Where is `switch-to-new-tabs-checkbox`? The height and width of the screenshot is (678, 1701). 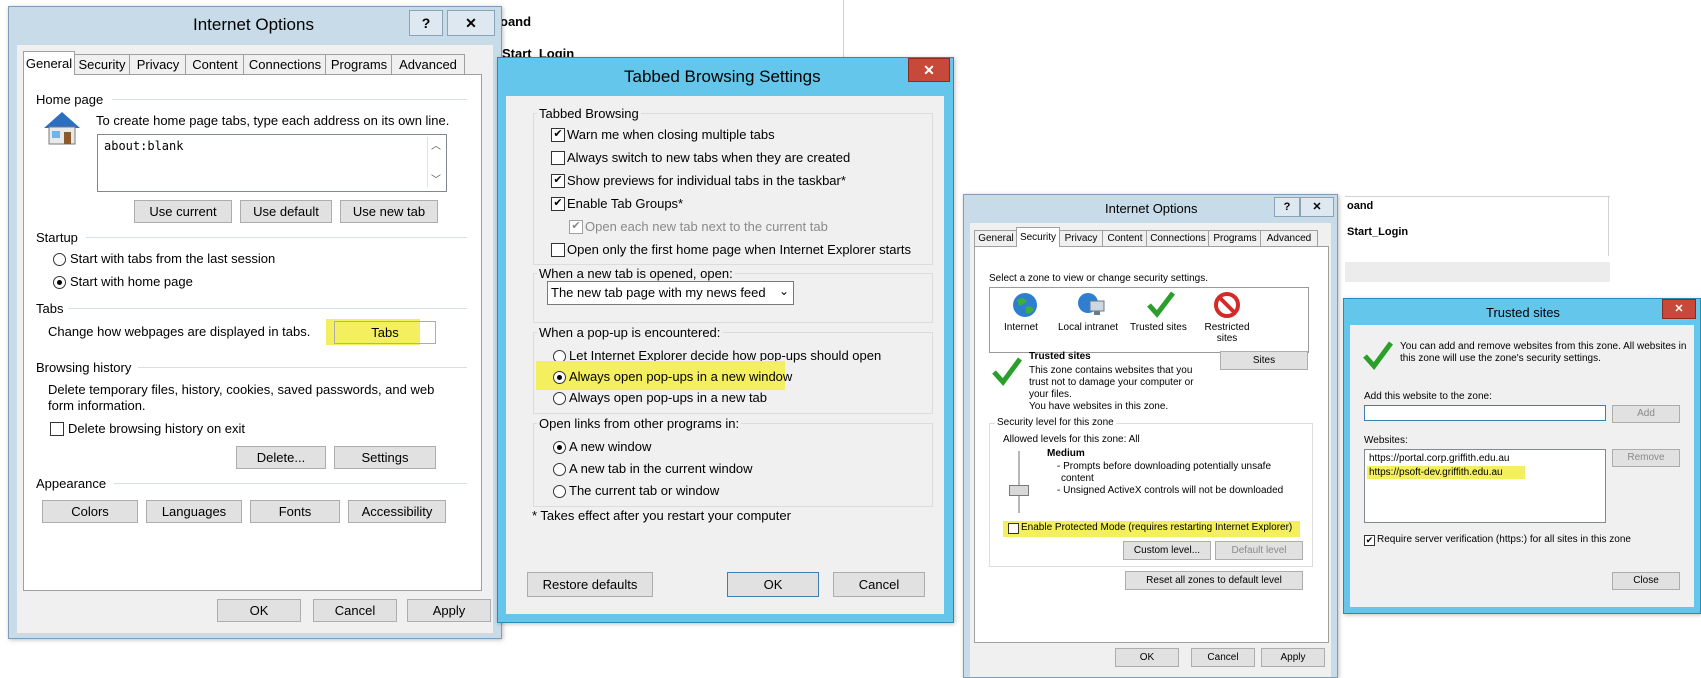
switch-to-new-tabs-checkbox is located at coordinates (558, 158).